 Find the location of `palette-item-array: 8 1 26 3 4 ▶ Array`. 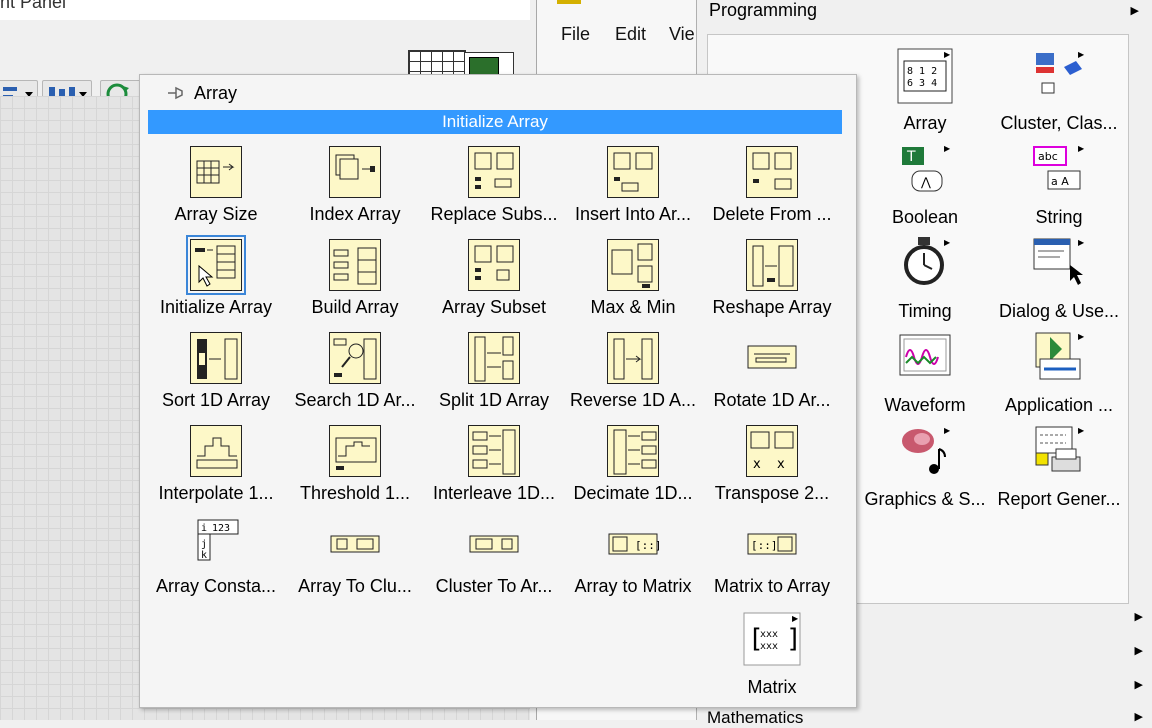

palette-item-array: 8 1 26 3 4 ▶ Array is located at coordinates (925, 89).